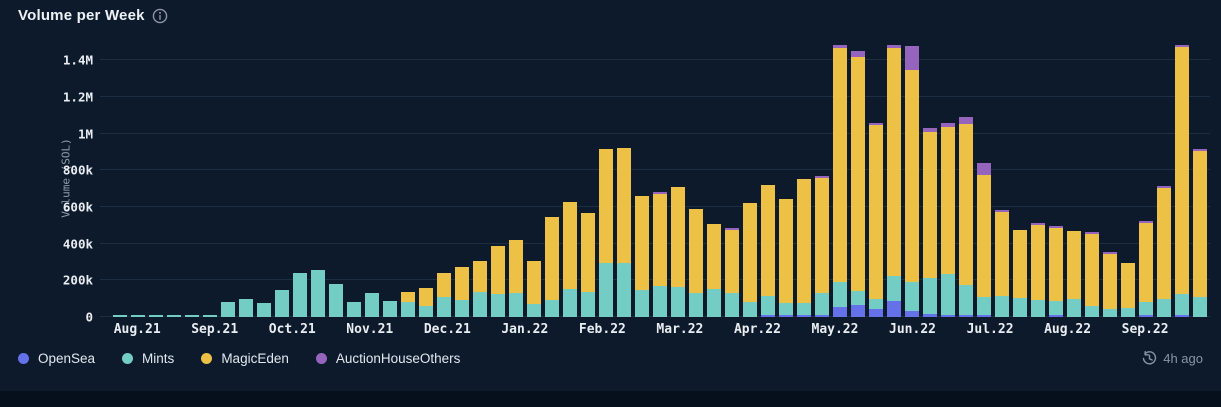  I want to click on legend-item-magiceden: MagicEden, so click(245, 358).